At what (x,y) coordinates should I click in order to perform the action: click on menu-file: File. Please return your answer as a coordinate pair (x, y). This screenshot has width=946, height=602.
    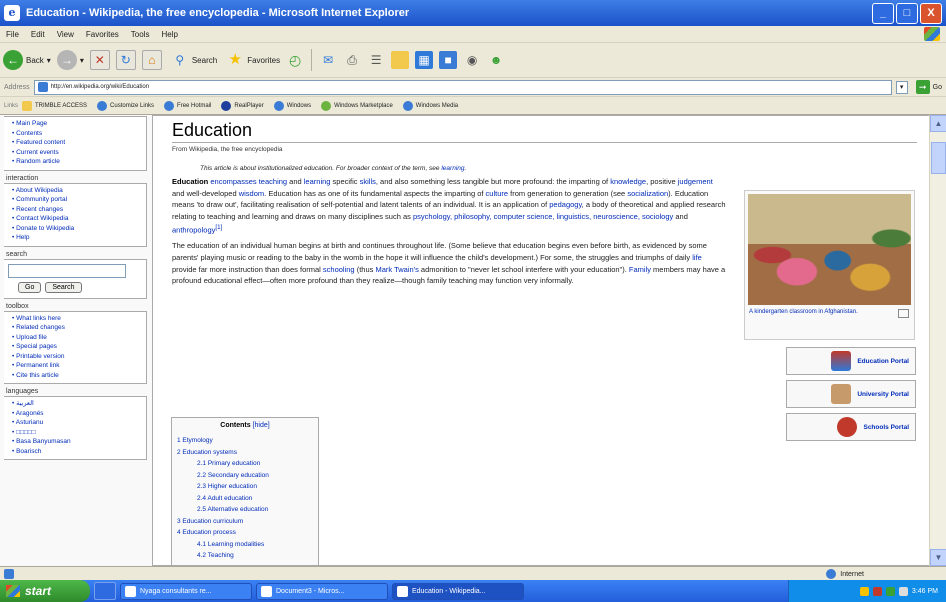
    Looking at the image, I should click on (12, 34).